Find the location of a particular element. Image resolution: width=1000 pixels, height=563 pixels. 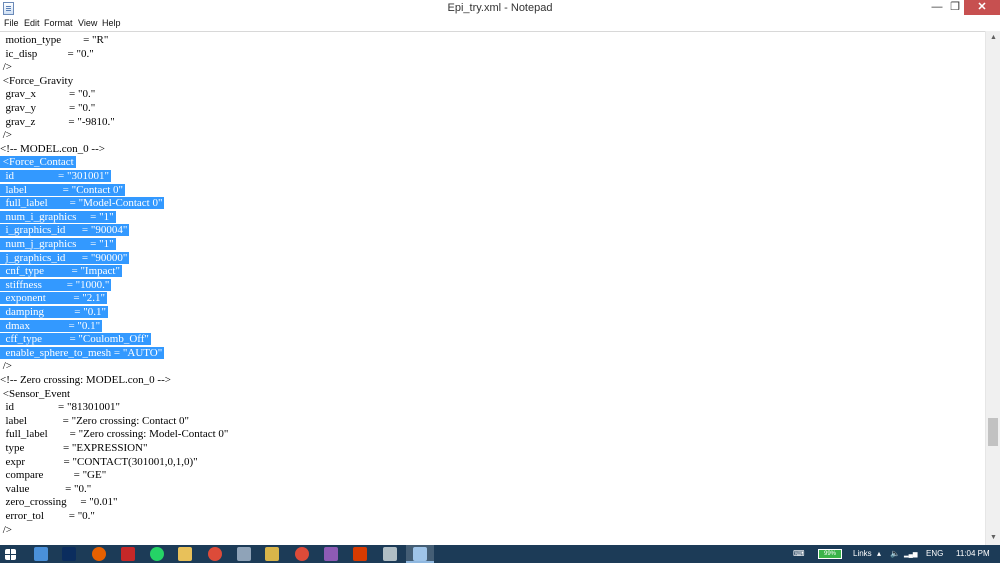

language-indicator: ENG is located at coordinates (934, 553).